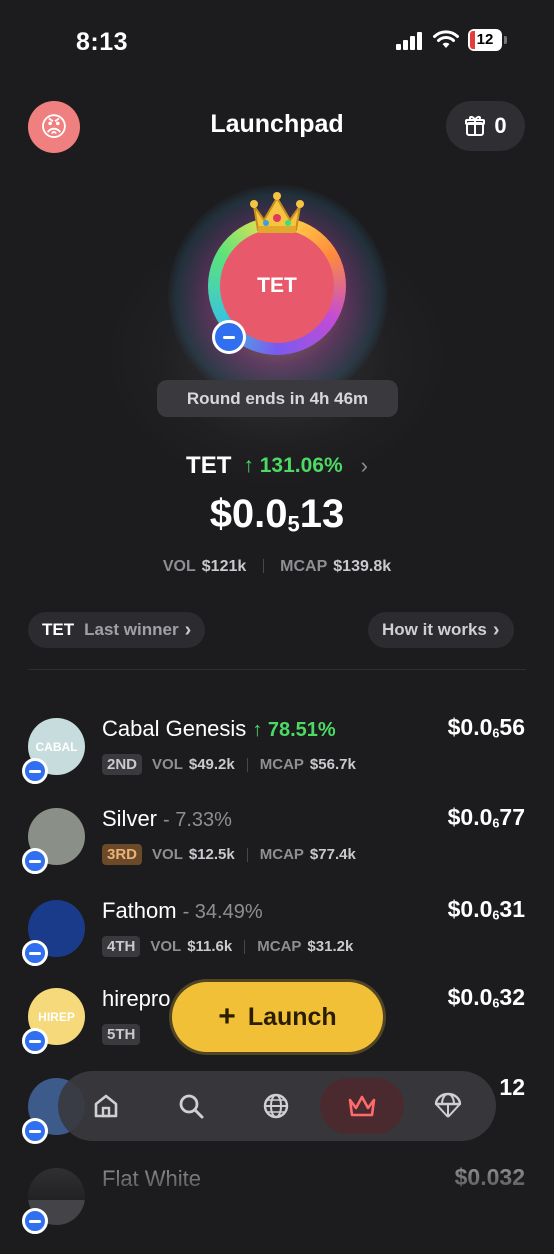  What do you see at coordinates (56, 1016) in the screenshot?
I see `token-avatar-text: HIREP` at bounding box center [56, 1016].